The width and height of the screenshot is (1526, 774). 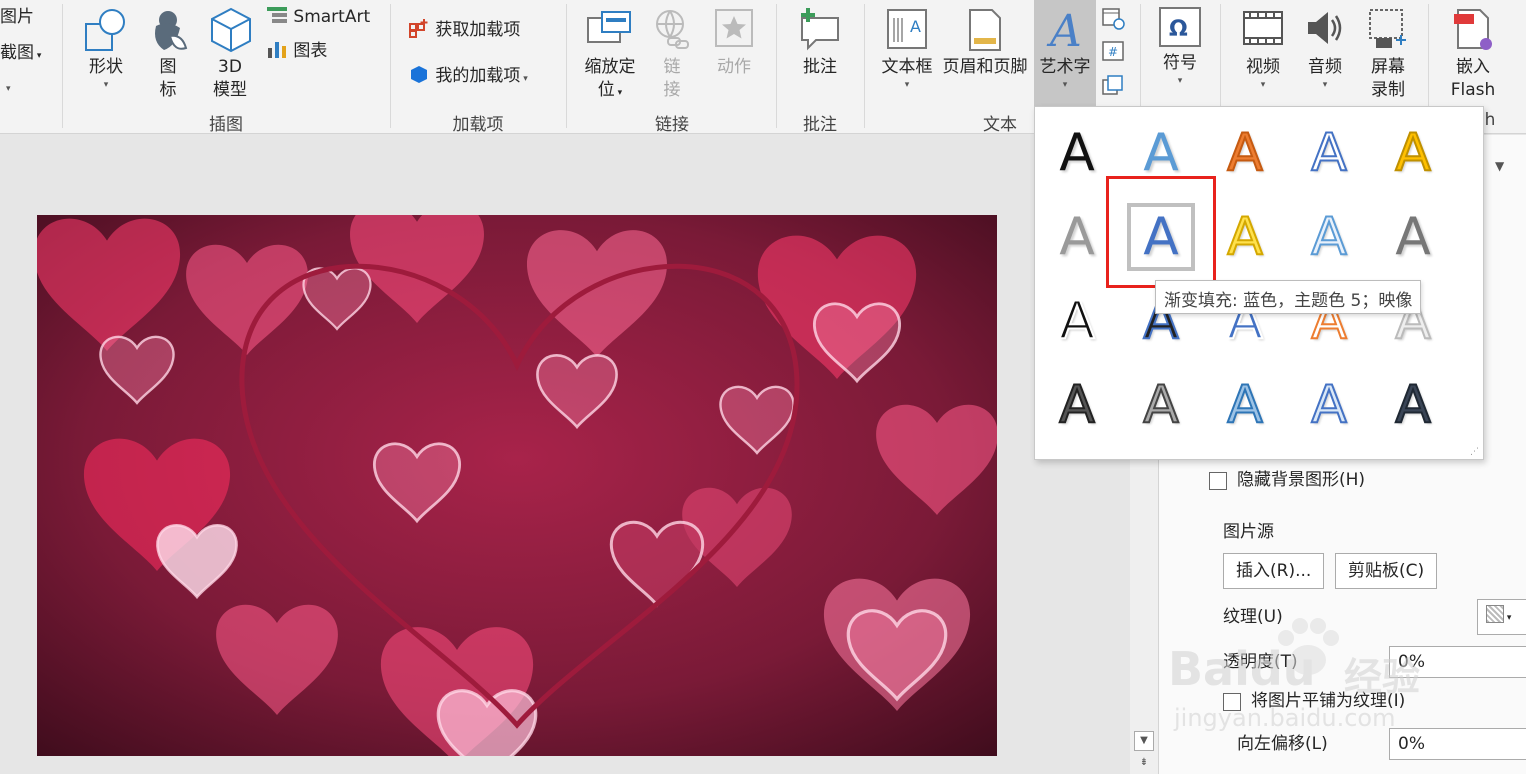 I want to click on more-caret-icon: ▾, so click(x=8, y=89).